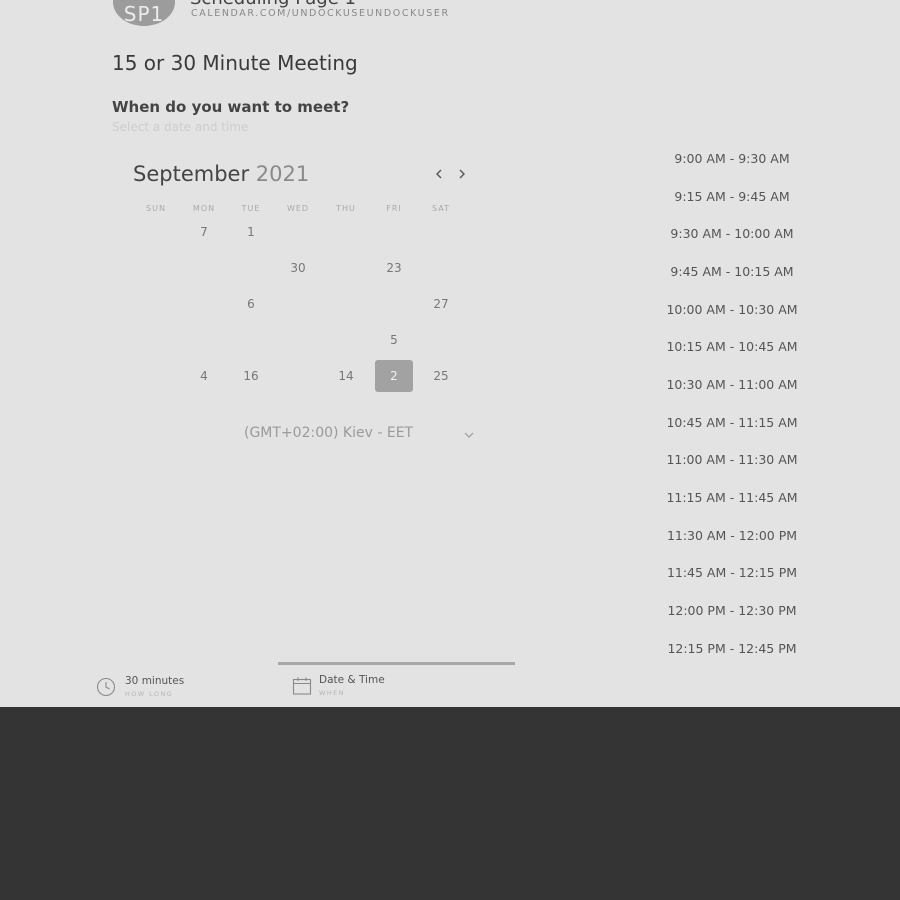  Describe the element at coordinates (732, 422) in the screenshot. I see `time-slot: 10:45 AM - 11:15 AM` at that location.